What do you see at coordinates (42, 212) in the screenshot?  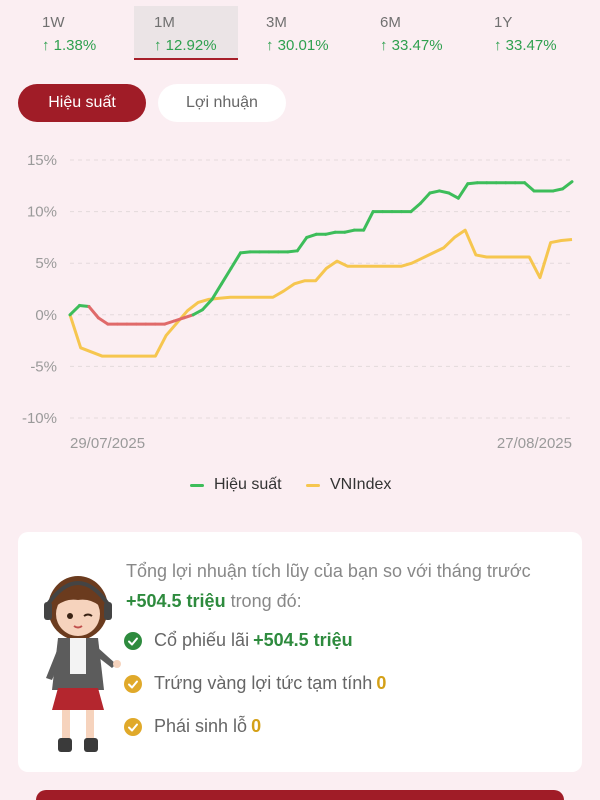 I see `y-tick-label: 10%` at bounding box center [42, 212].